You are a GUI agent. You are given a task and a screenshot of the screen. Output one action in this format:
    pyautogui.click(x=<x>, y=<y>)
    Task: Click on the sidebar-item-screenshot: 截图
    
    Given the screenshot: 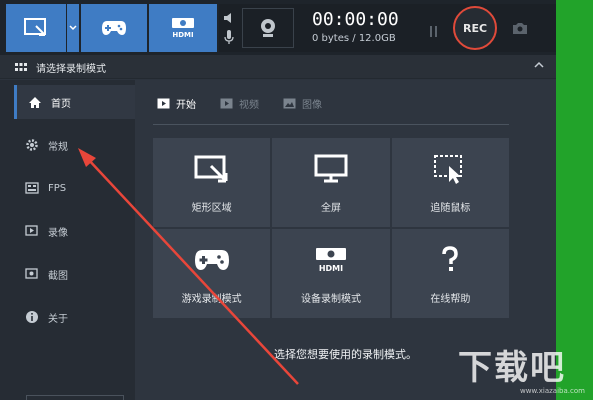 What is the action you would take?
    pyautogui.click(x=74, y=274)
    